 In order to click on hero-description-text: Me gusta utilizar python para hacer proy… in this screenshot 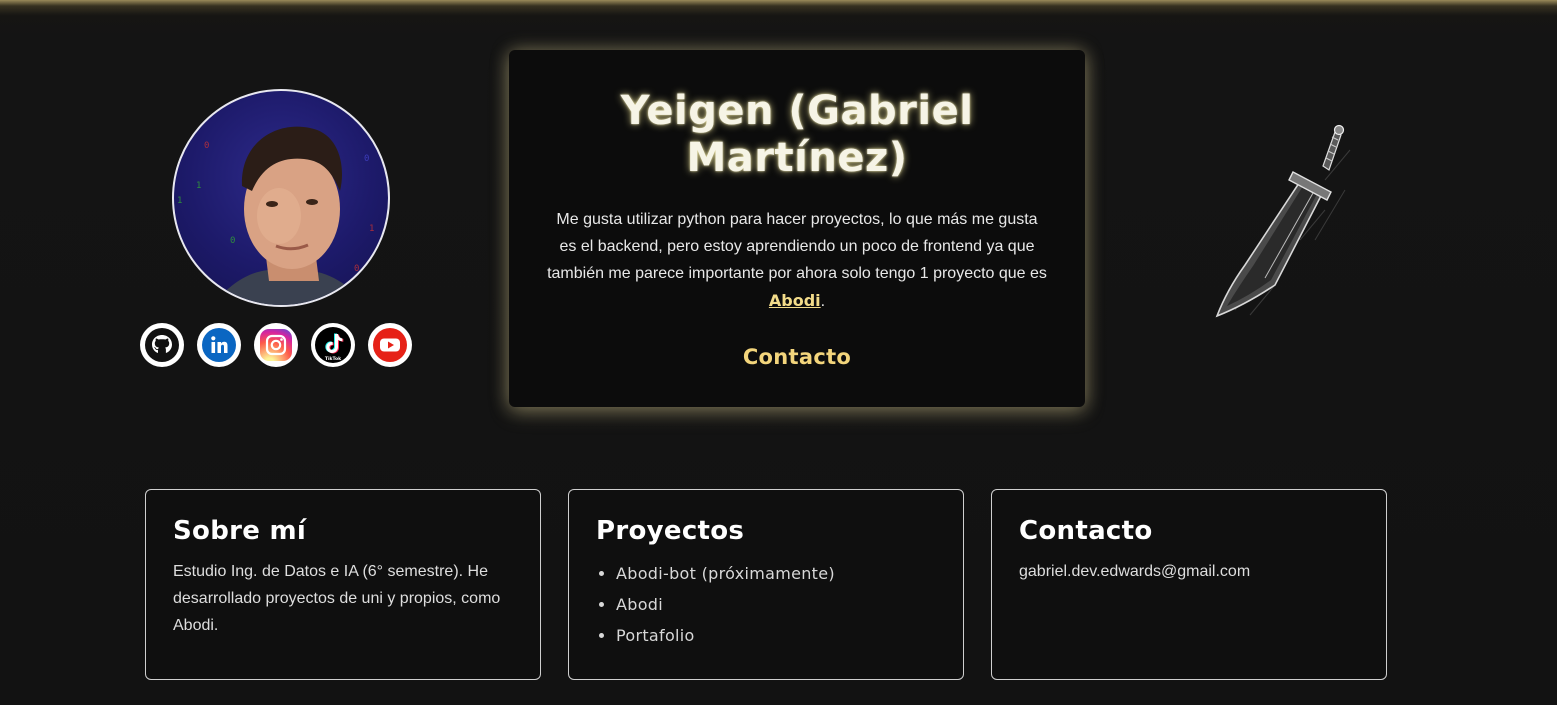, I will do `click(797, 246)`.